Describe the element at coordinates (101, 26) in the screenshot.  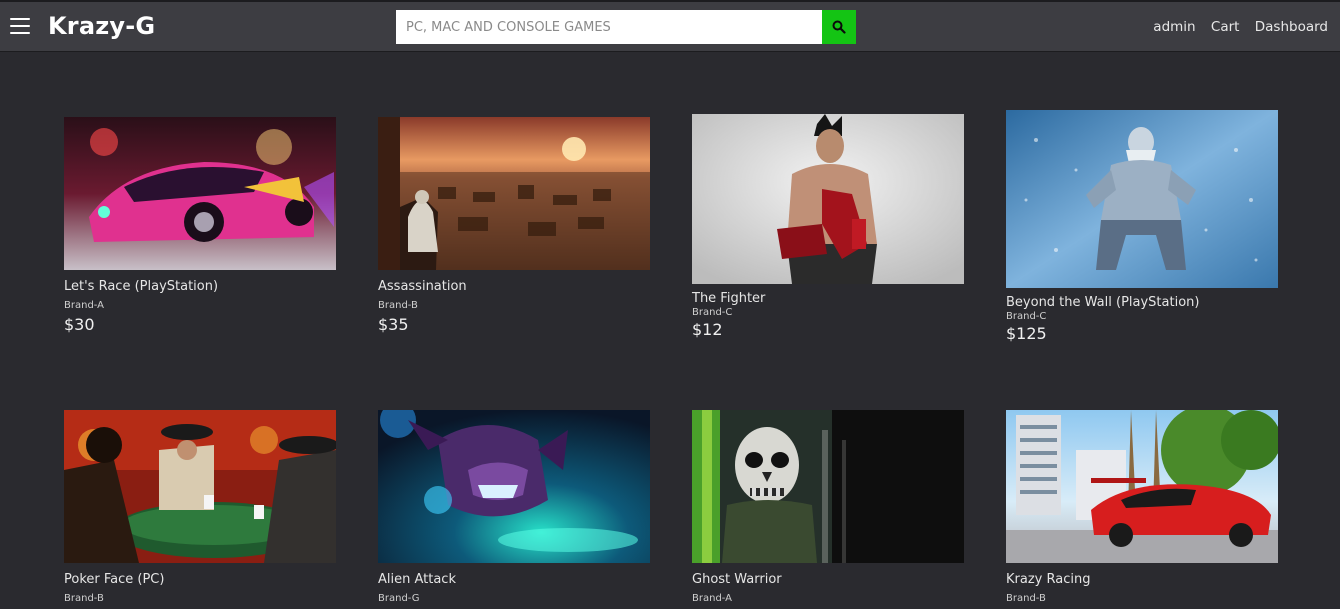
I see `site-logo: Krazy-G` at that location.